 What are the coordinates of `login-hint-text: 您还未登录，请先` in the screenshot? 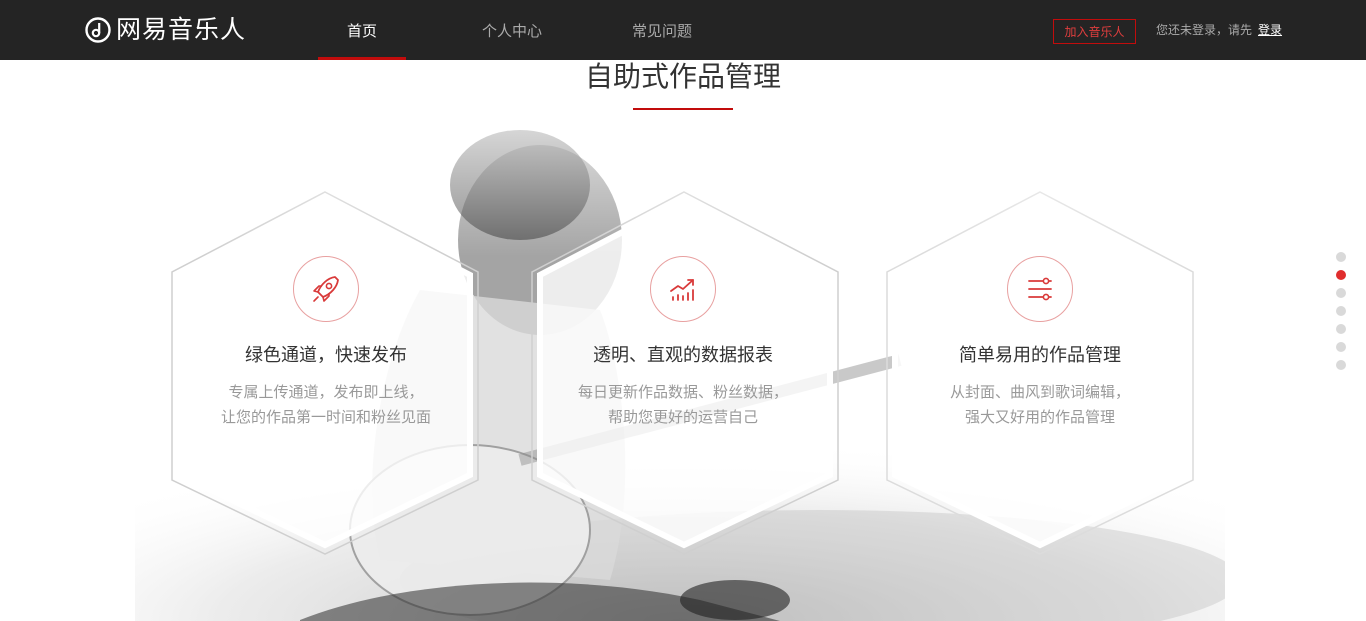 It's located at (1204, 30).